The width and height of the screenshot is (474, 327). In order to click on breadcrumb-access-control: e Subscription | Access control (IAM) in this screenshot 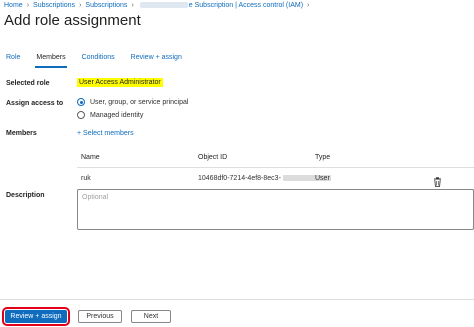, I will do `click(246, 5)`.